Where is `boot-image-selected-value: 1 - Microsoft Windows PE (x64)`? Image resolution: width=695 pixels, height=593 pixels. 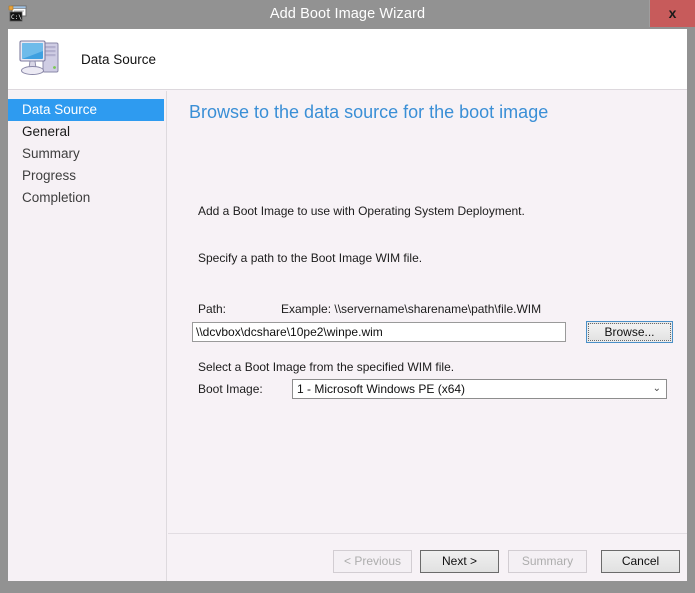 boot-image-selected-value: 1 - Microsoft Windows PE (x64) is located at coordinates (381, 389).